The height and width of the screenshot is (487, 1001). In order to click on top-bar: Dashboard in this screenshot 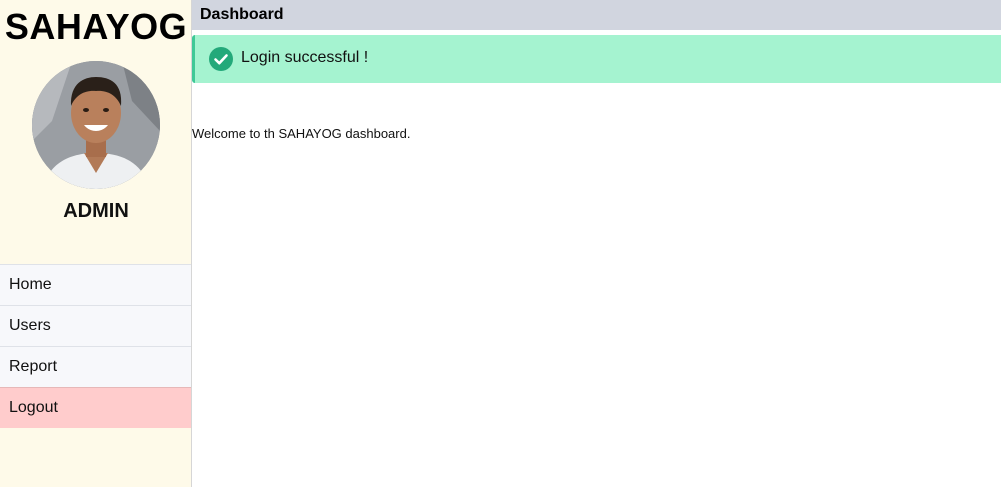, I will do `click(596, 15)`.